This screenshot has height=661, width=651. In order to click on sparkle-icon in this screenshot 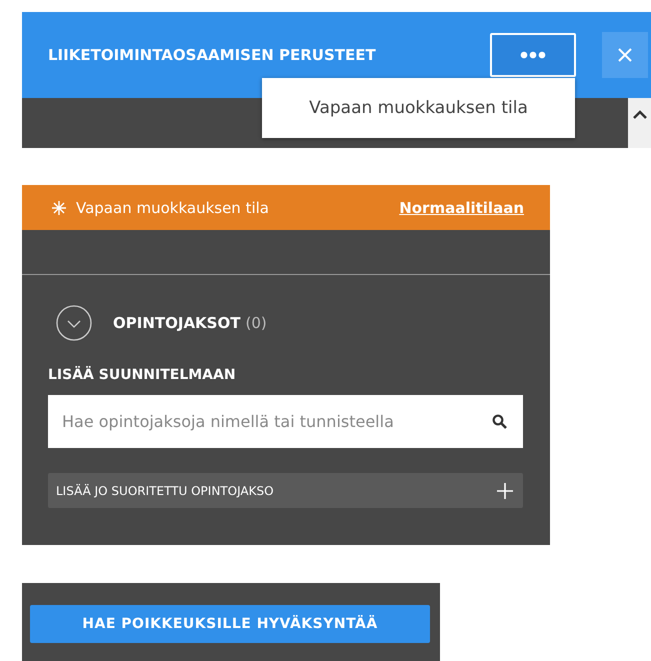, I will do `click(59, 207)`.